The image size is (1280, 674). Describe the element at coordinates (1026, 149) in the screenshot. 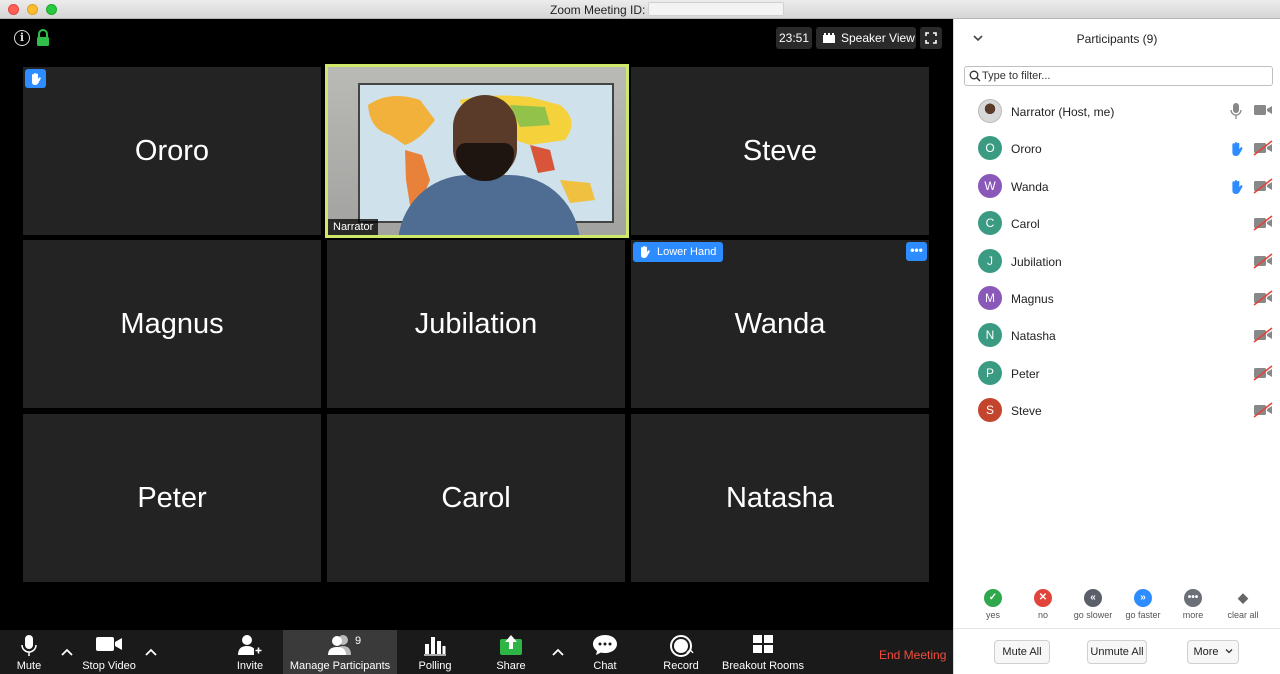

I see `participant-name: Ororo` at that location.